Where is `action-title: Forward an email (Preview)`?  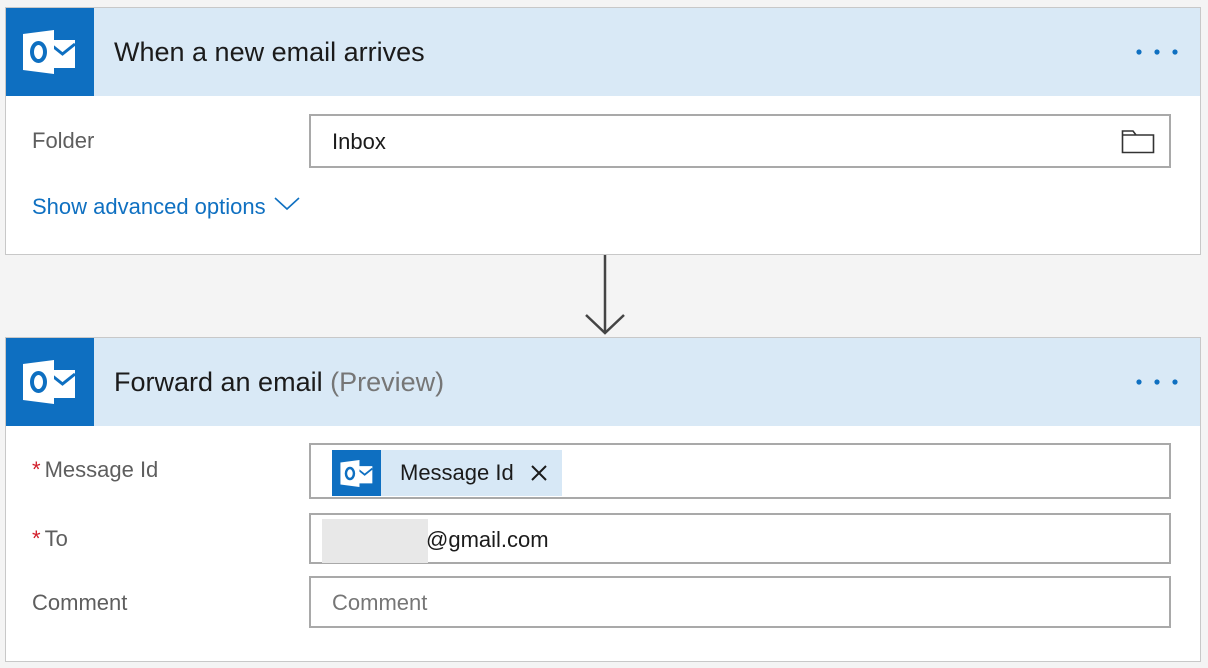 action-title: Forward an email (Preview) is located at coordinates (279, 382).